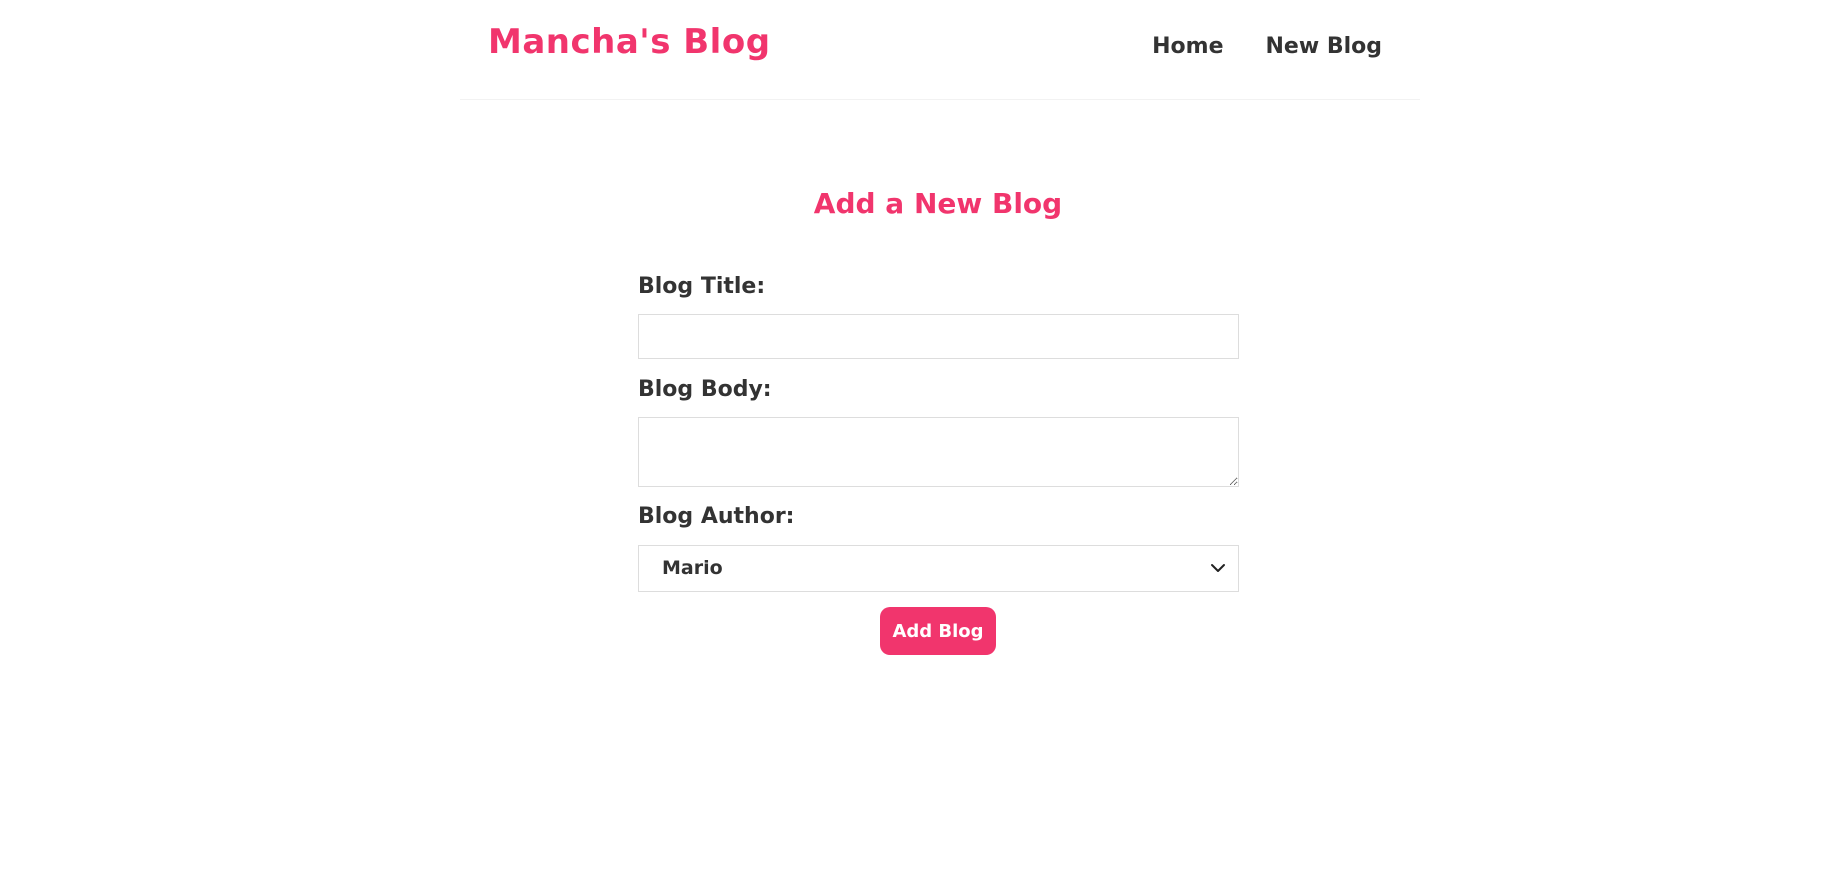  Describe the element at coordinates (1187, 46) in the screenshot. I see `nav-link-home: Home` at that location.